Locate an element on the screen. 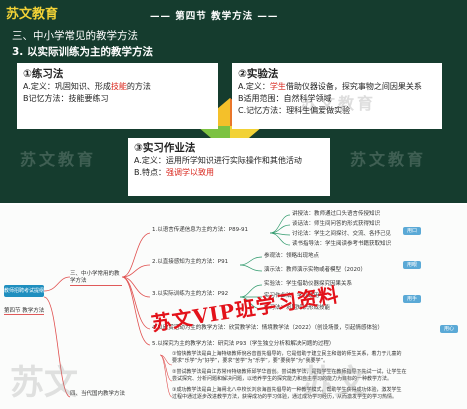 Image resolution: width=467 pixels, height=409 pixels. leaf-conversation-method: 谈话法：师生间问答的形式获得知识 is located at coordinates (336, 224).